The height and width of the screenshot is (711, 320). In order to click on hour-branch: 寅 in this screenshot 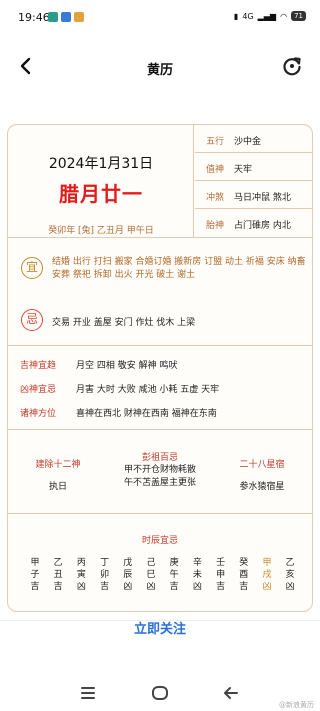, I will do `click(81, 575)`.